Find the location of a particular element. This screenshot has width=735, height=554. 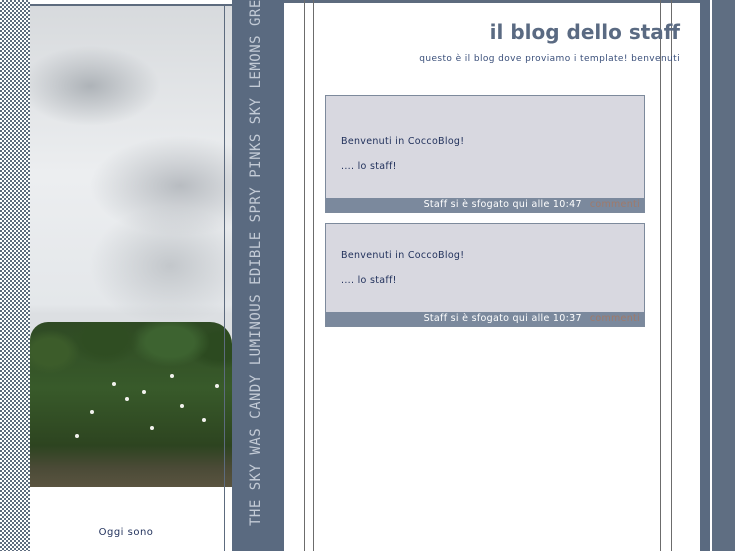

right-stripe-outer is located at coordinates (723, 275).